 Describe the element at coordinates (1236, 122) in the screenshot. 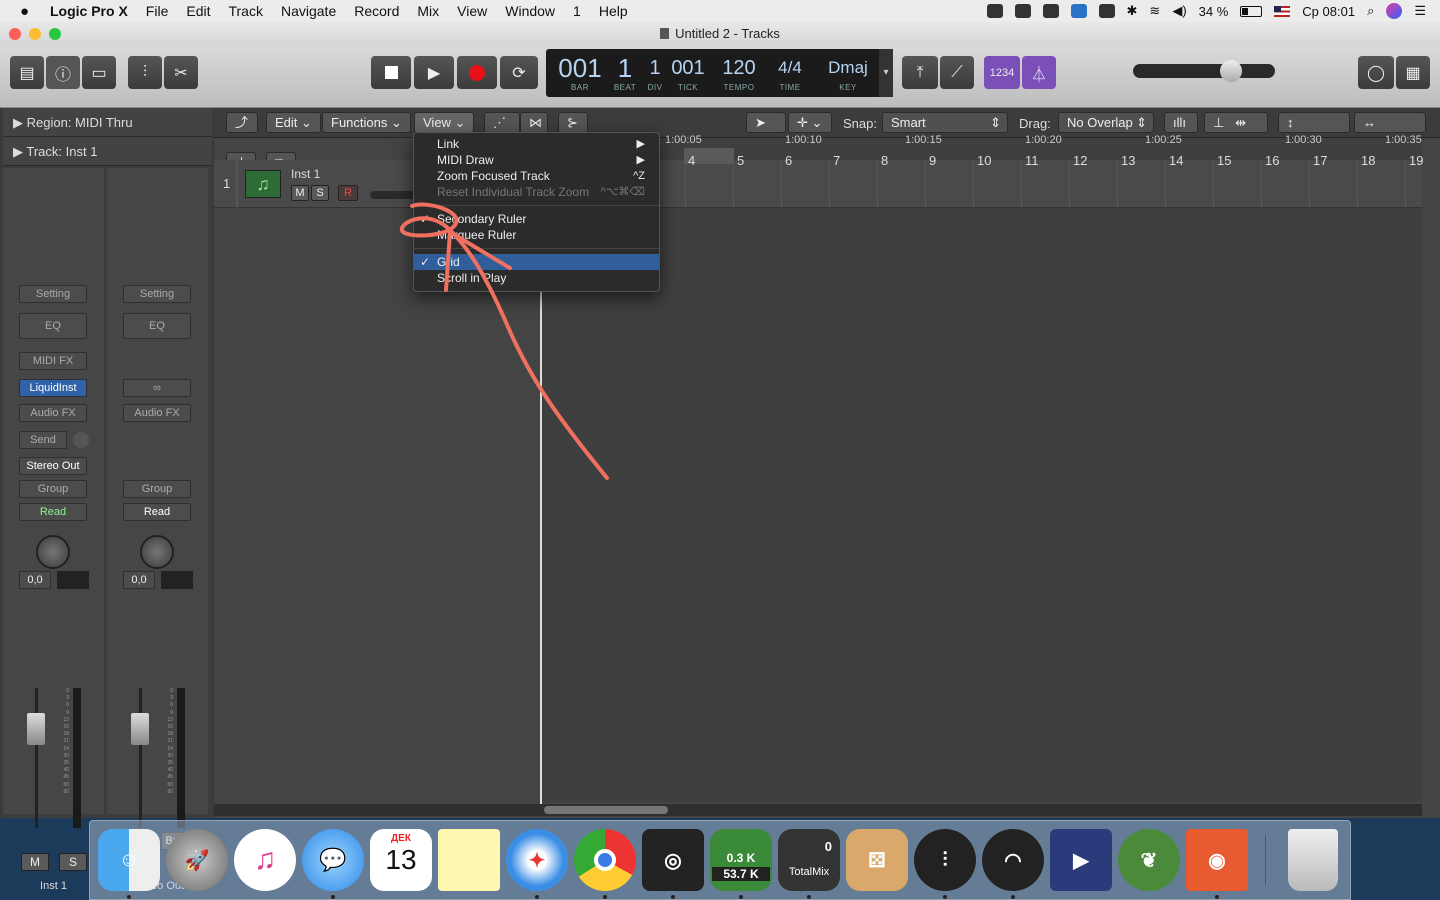

I see `zoom-fit-buttons: ⊥ ⇹` at that location.